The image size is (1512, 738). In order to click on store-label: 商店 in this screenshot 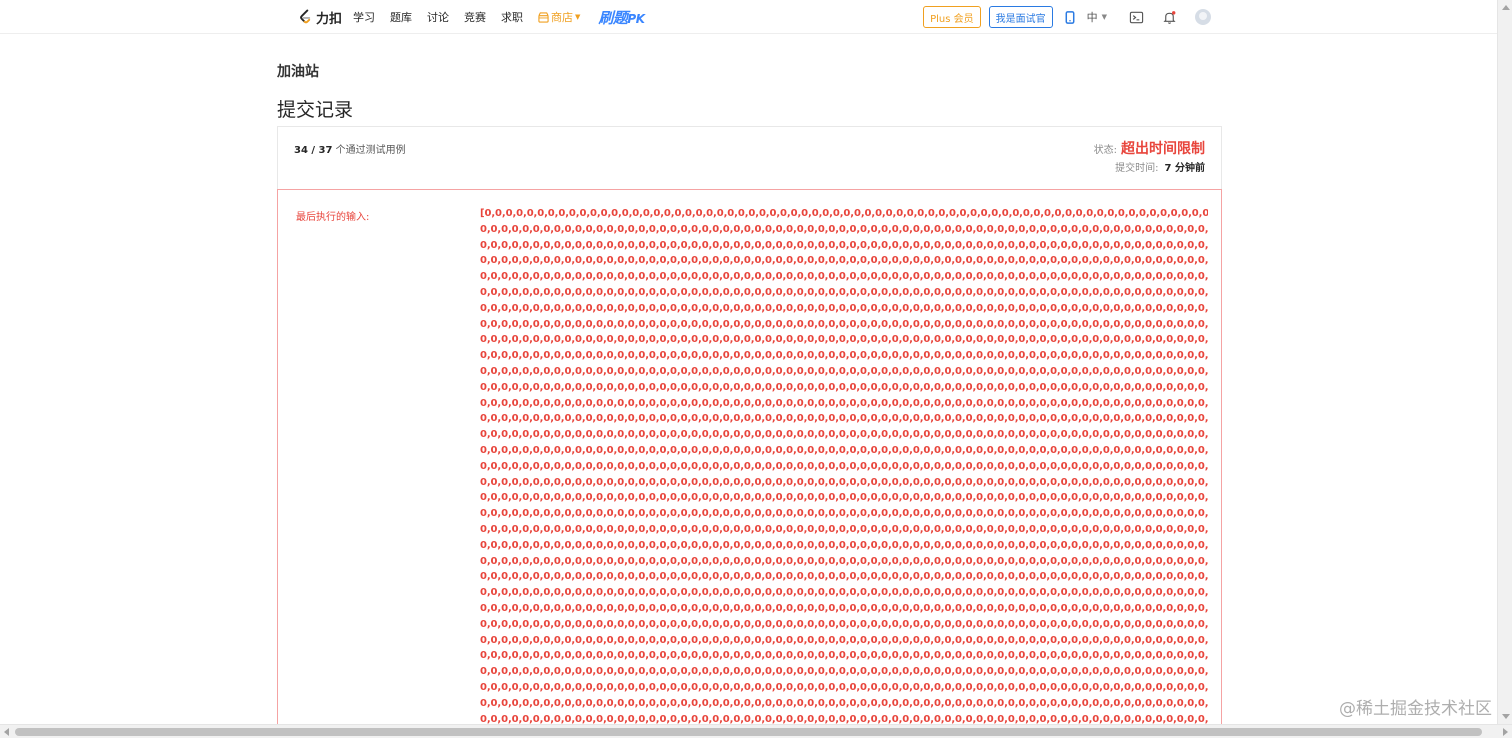, I will do `click(562, 17)`.